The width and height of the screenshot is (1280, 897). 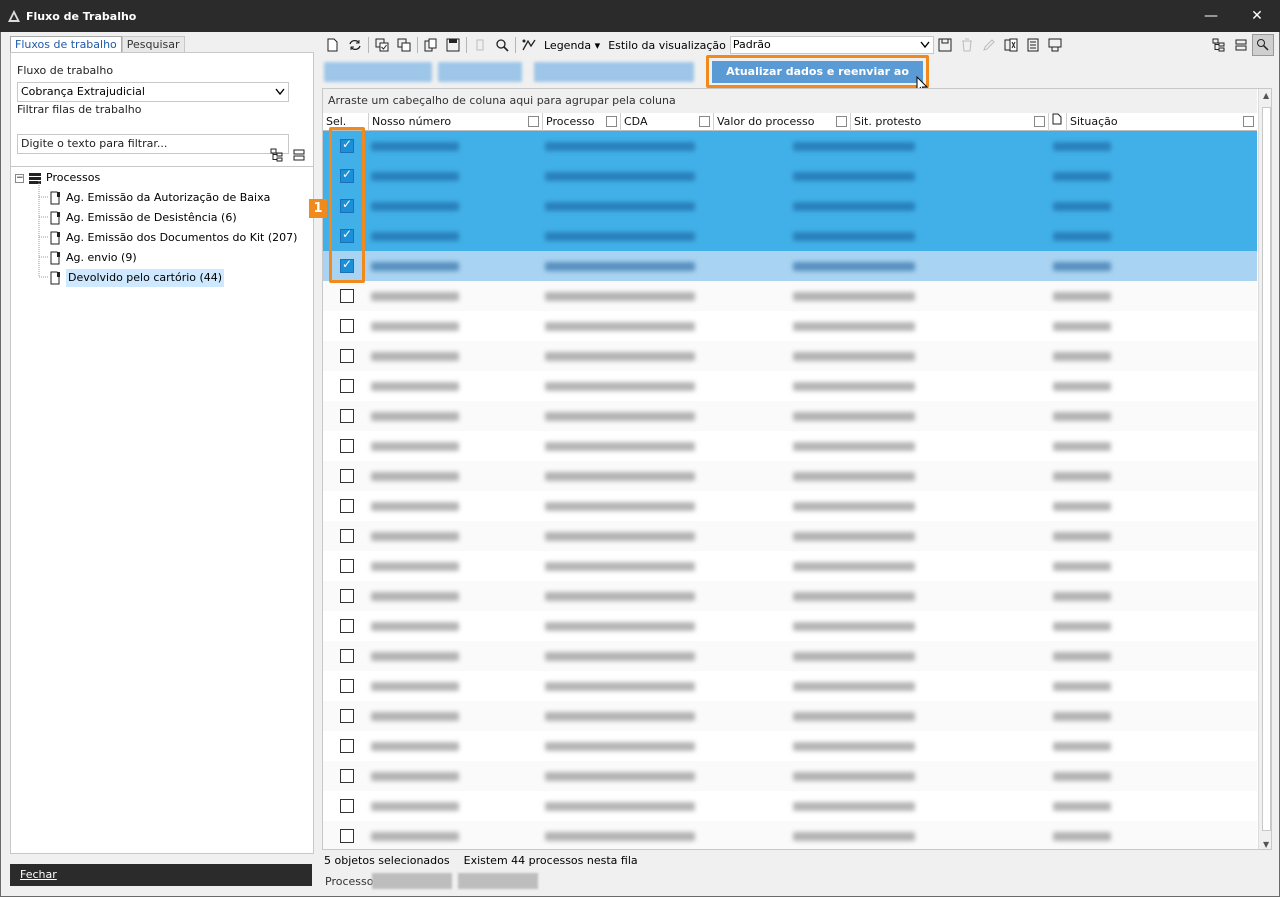 What do you see at coordinates (1211, 16) in the screenshot?
I see `minimize-button: —` at bounding box center [1211, 16].